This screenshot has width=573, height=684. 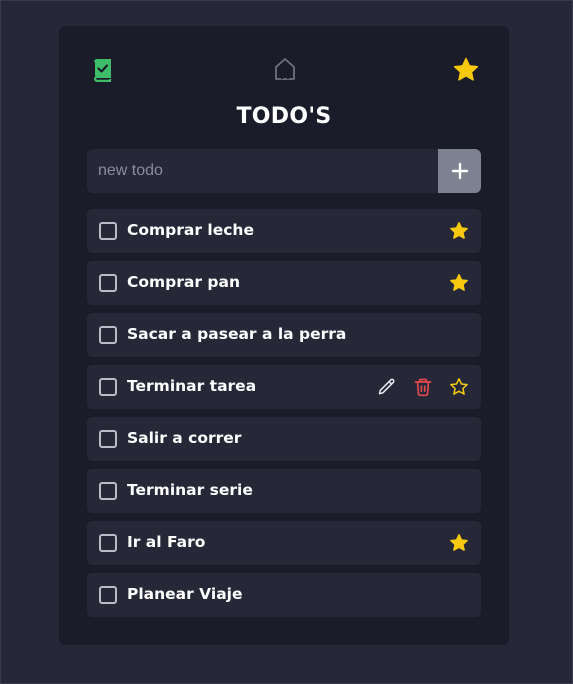 What do you see at coordinates (284, 543) in the screenshot?
I see `todo-item: Ir al Faro` at bounding box center [284, 543].